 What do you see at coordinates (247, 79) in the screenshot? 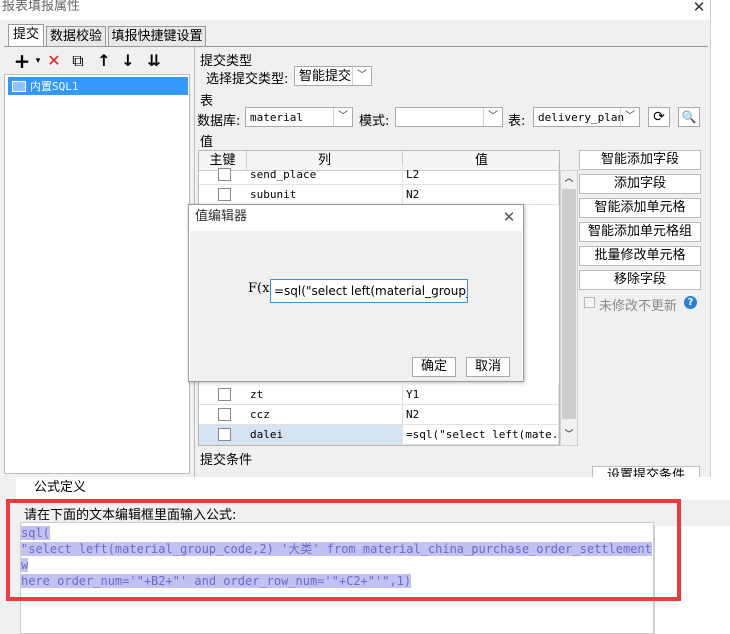
I see `submit-type-label: 选择提交类型:` at bounding box center [247, 79].